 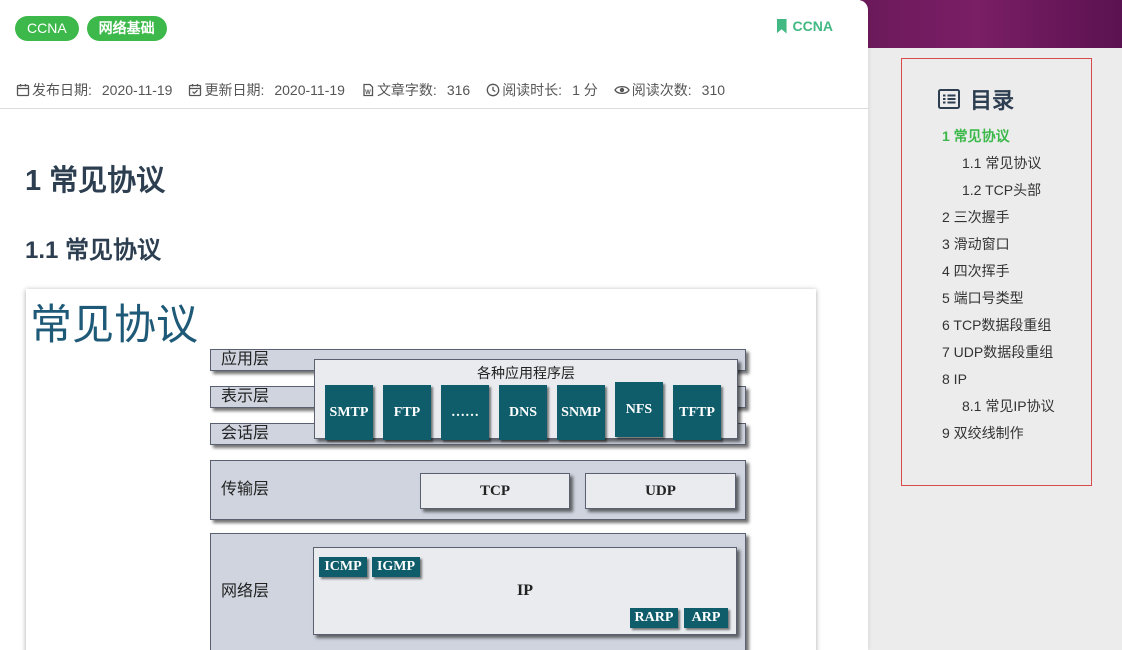 I want to click on meta-word-count: W 文章字数: 316, so click(x=415, y=90).